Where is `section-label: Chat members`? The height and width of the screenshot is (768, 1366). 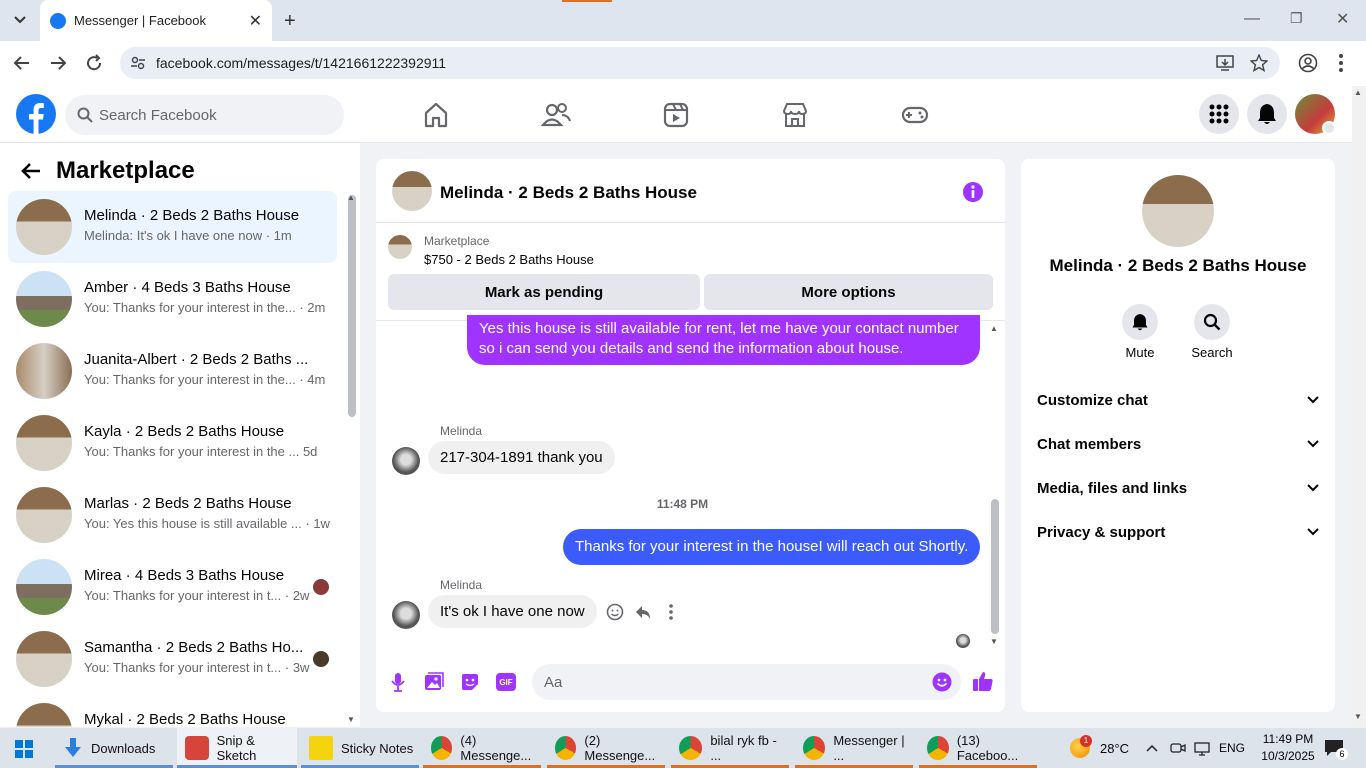 section-label: Chat members is located at coordinates (1089, 444).